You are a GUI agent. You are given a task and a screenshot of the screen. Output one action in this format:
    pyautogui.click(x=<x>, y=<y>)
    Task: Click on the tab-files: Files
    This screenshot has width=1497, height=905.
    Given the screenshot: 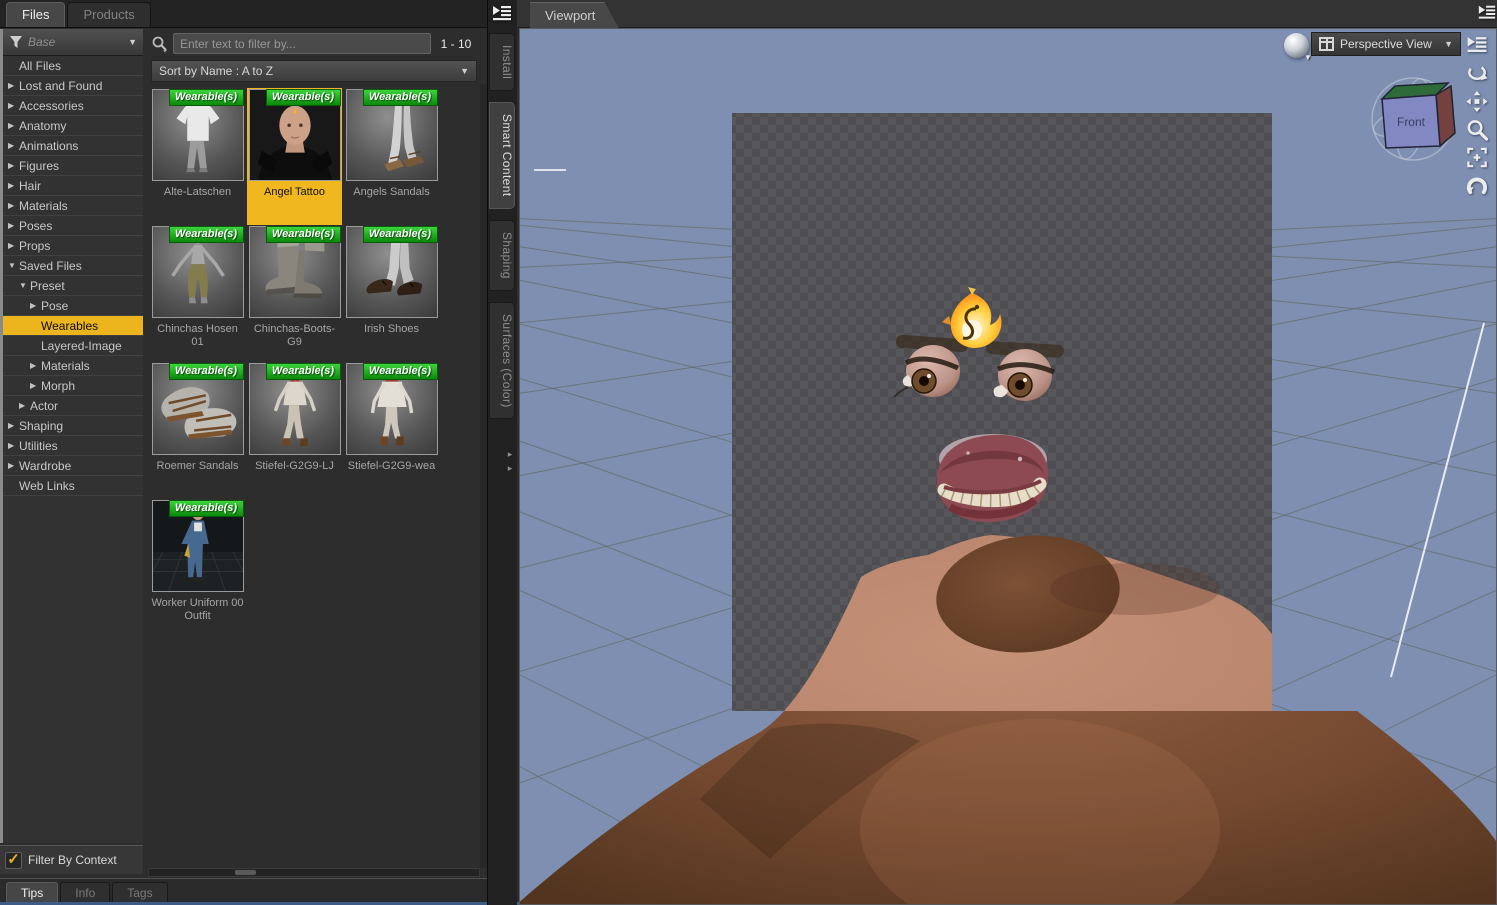 What is the action you would take?
    pyautogui.click(x=36, y=14)
    